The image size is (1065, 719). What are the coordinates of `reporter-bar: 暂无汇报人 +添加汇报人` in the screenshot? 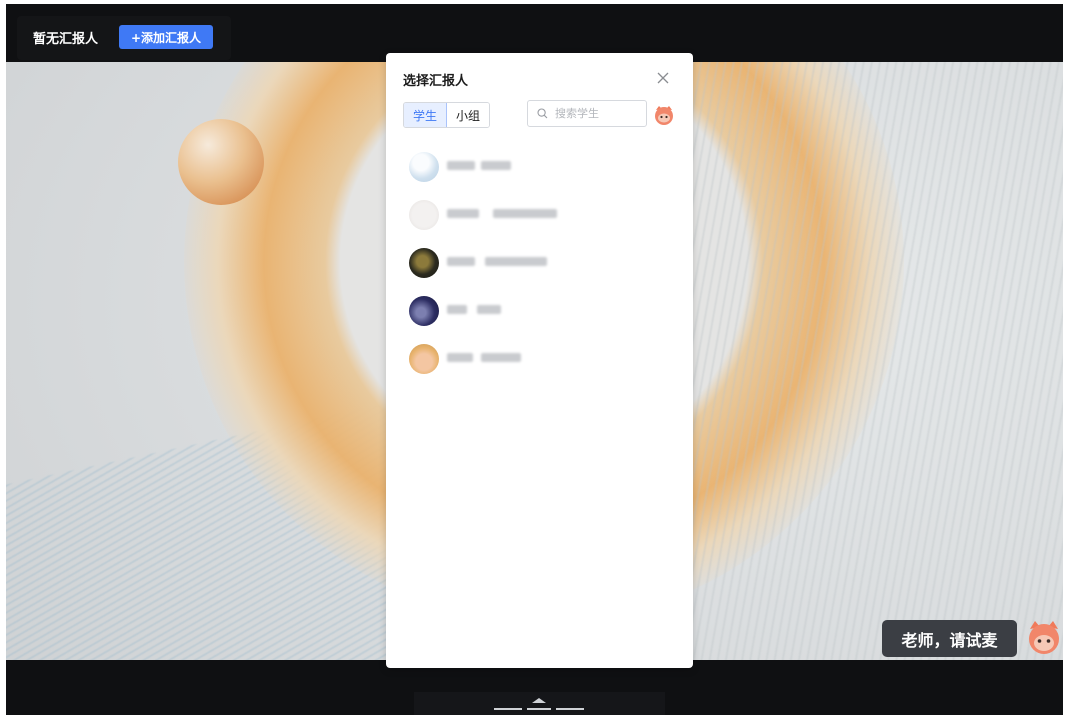 It's located at (124, 38).